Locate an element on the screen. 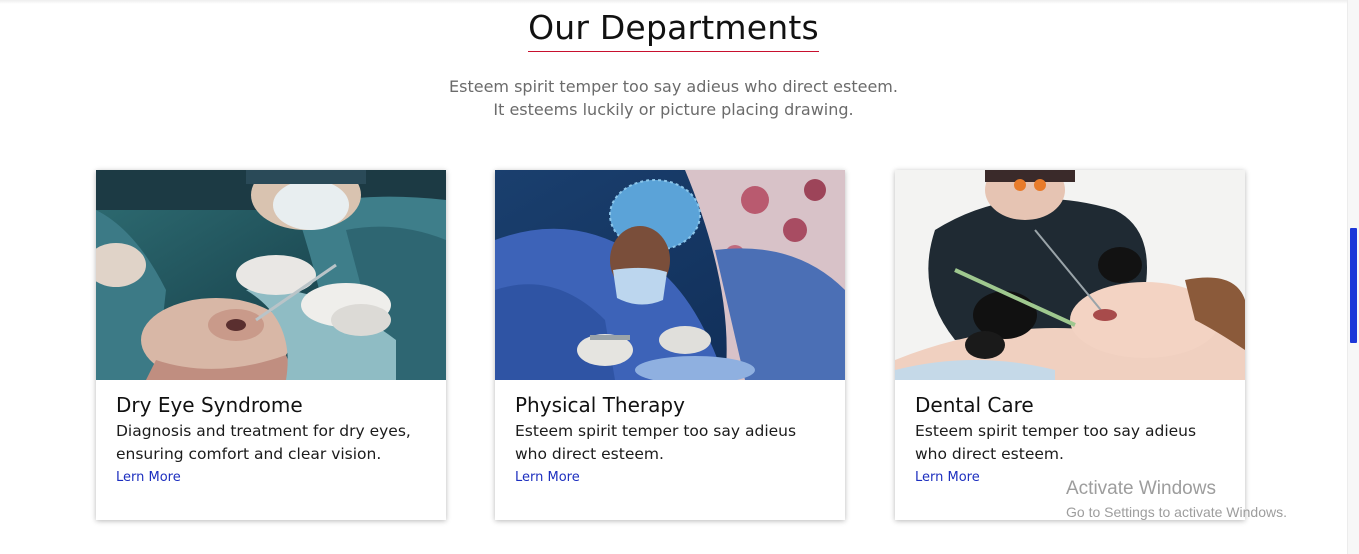 The height and width of the screenshot is (554, 1359). dentist-patient-photo is located at coordinates (1070, 275).